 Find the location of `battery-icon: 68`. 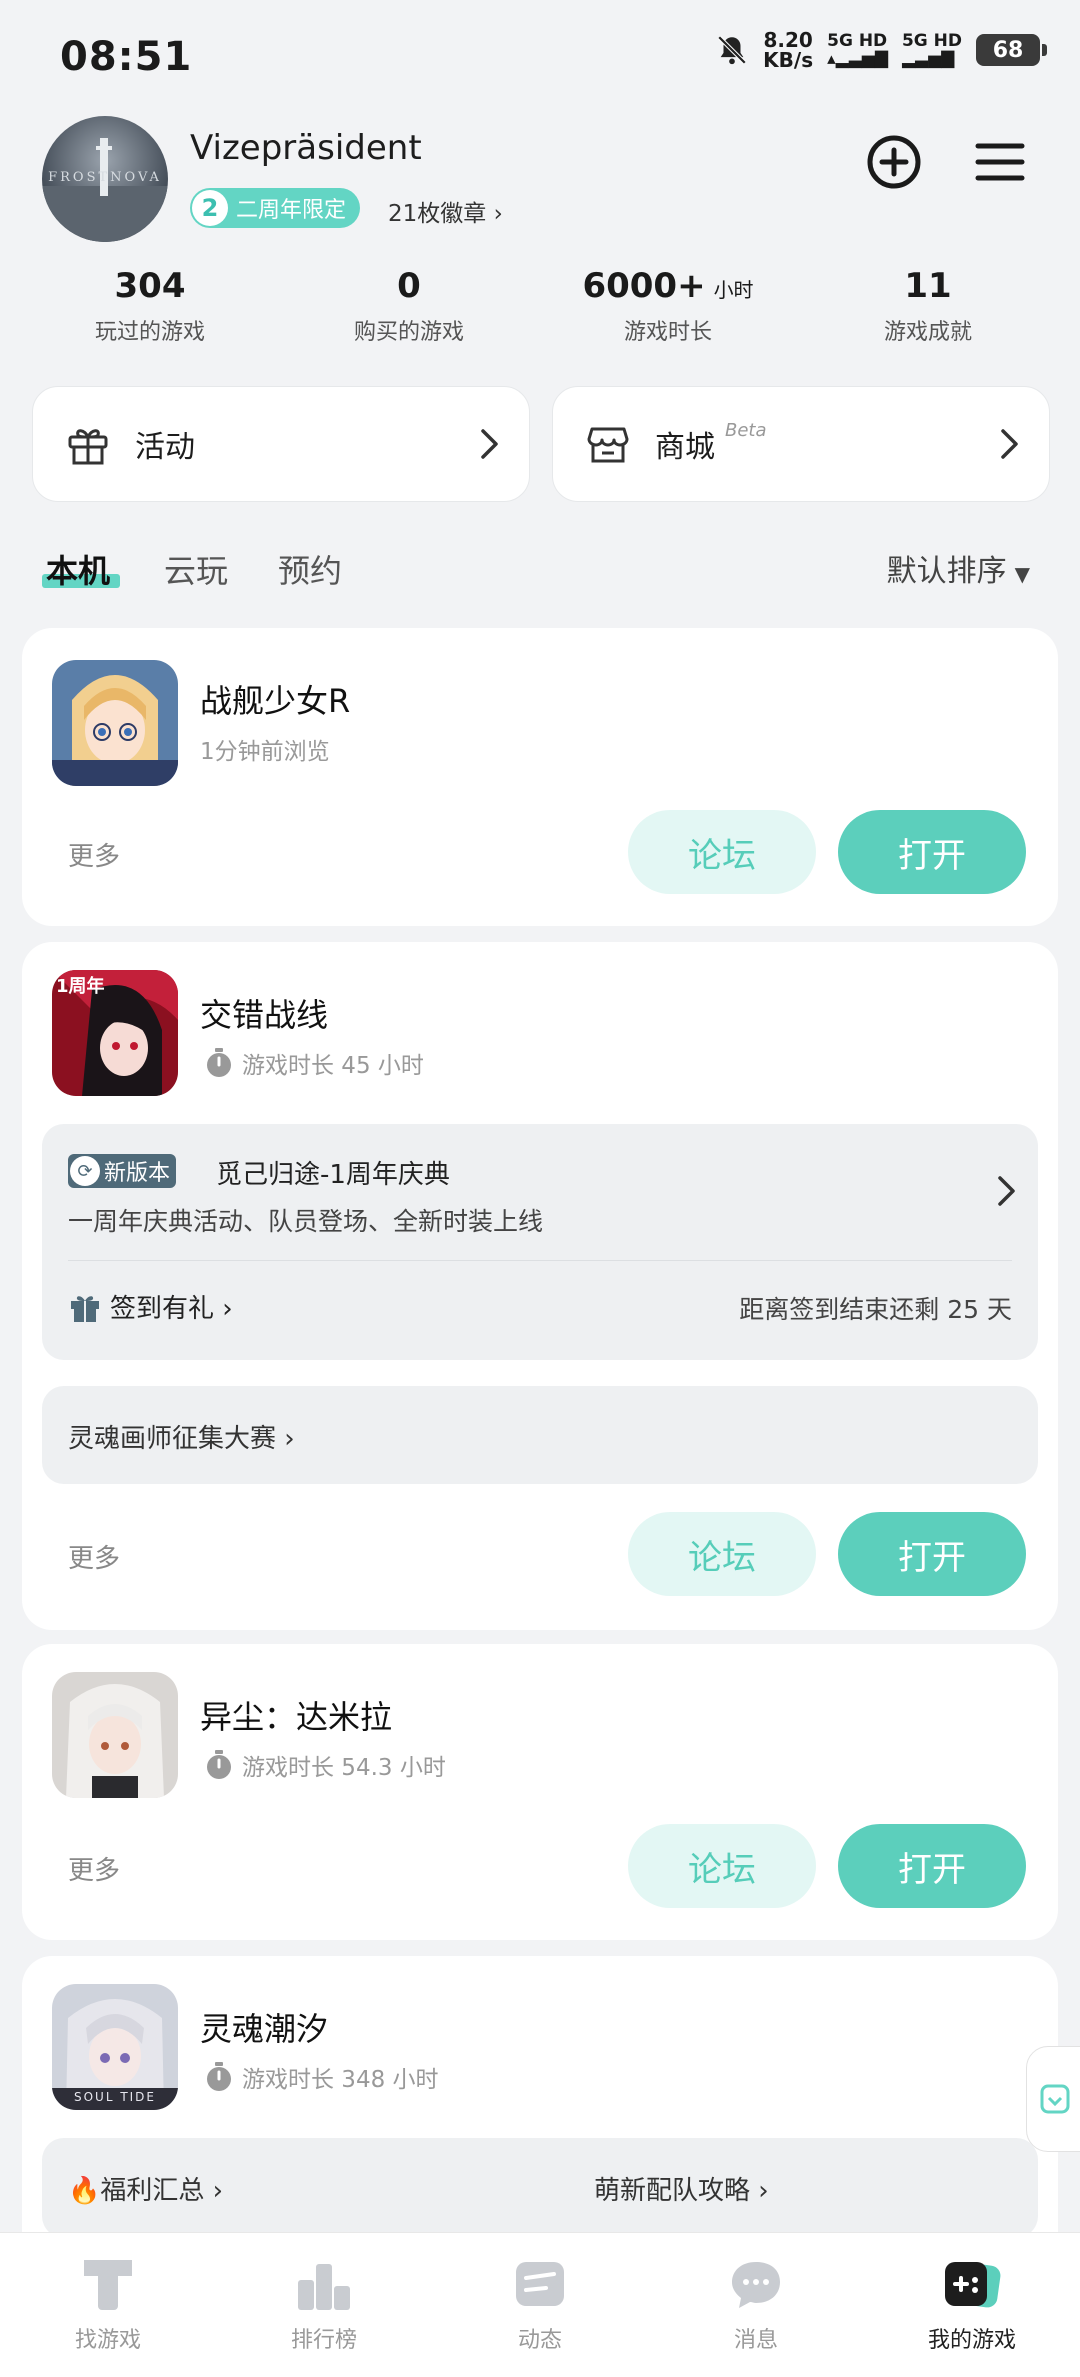

battery-icon: 68 is located at coordinates (1011, 50).